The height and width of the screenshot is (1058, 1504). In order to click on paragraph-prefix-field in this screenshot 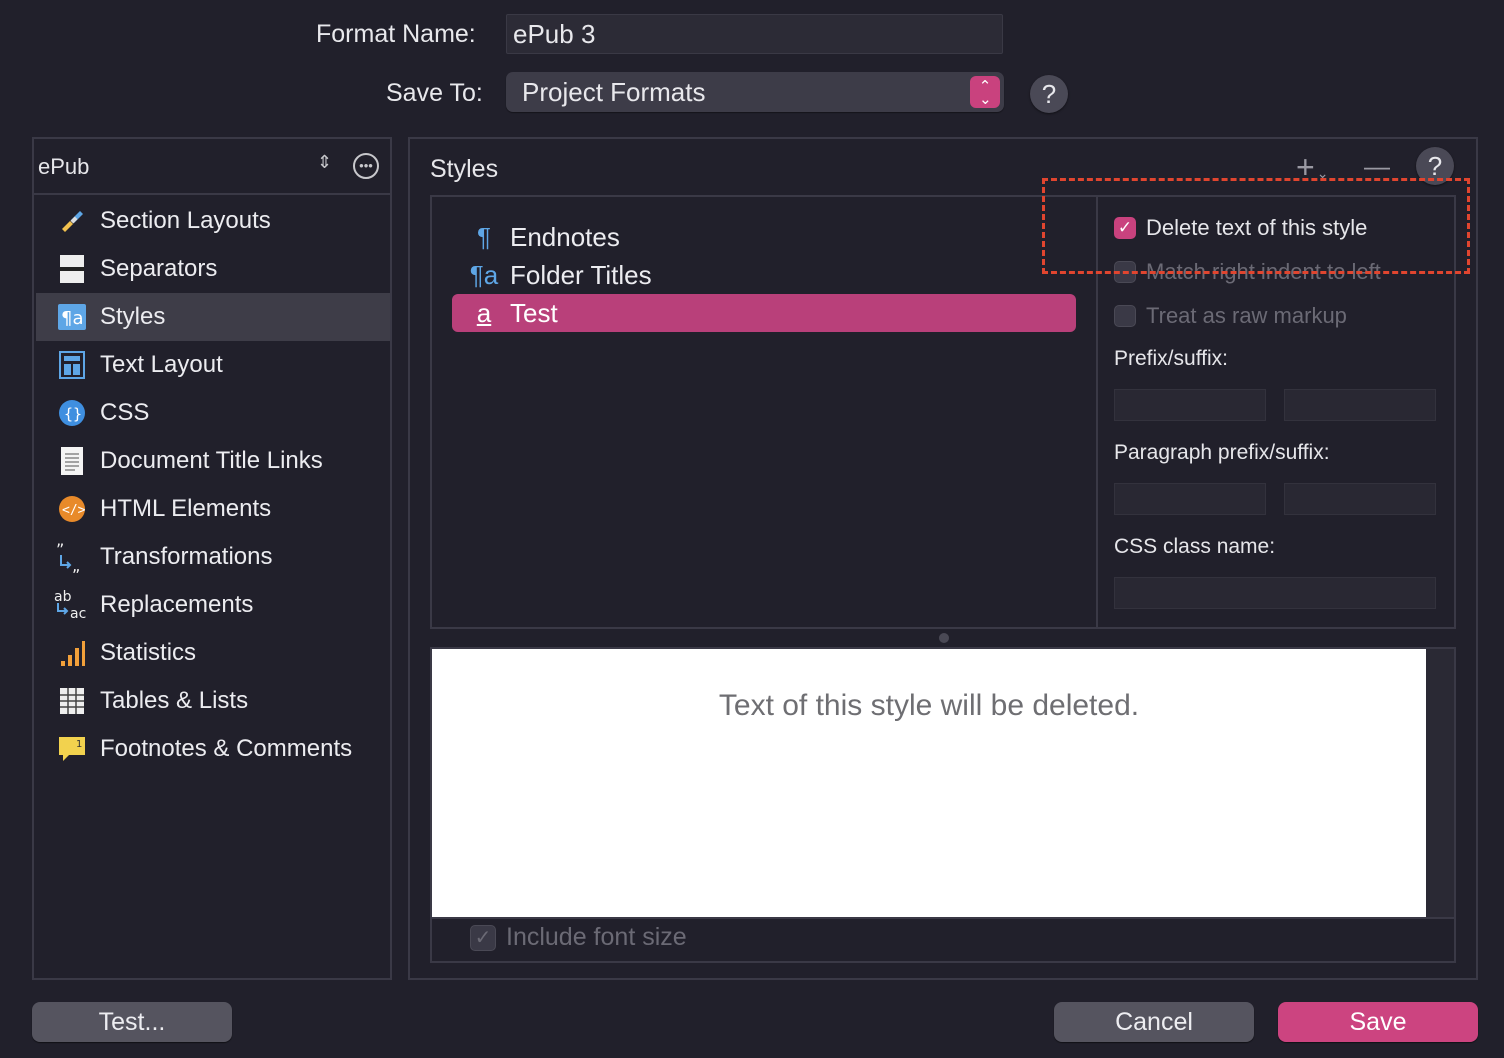, I will do `click(1190, 499)`.